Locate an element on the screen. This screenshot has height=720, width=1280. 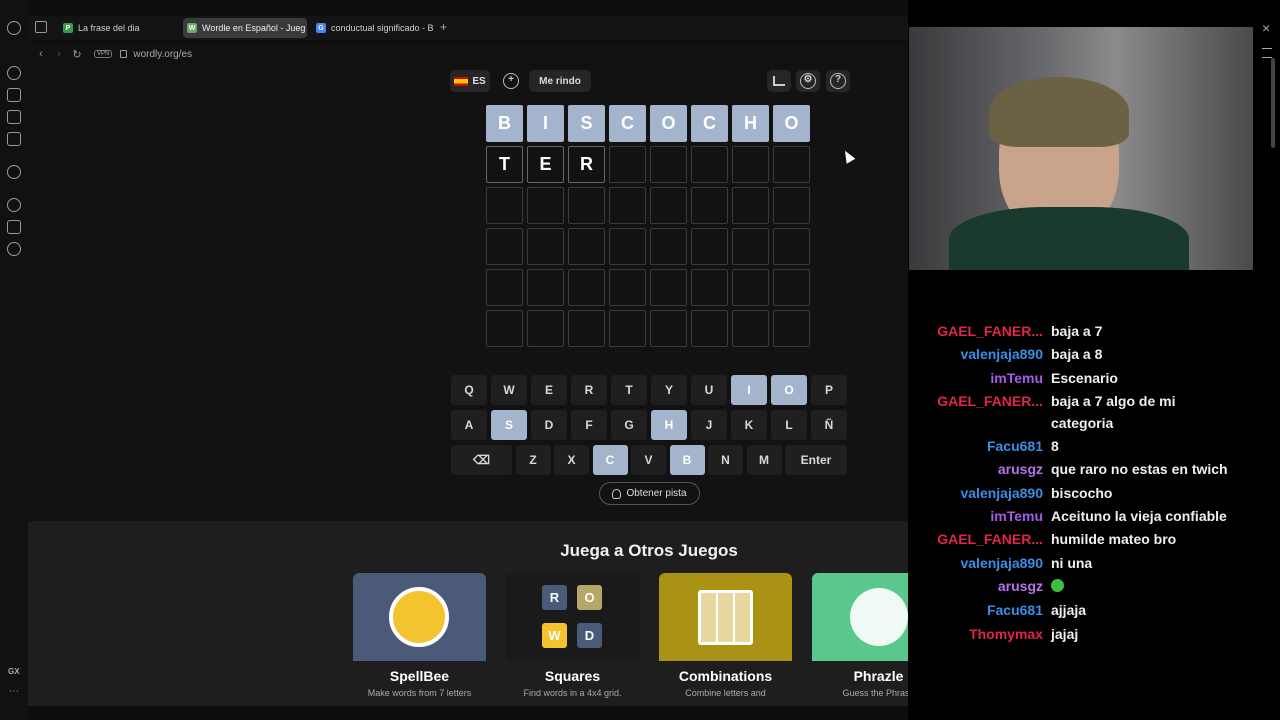
key-m: M is located at coordinates (764, 460).